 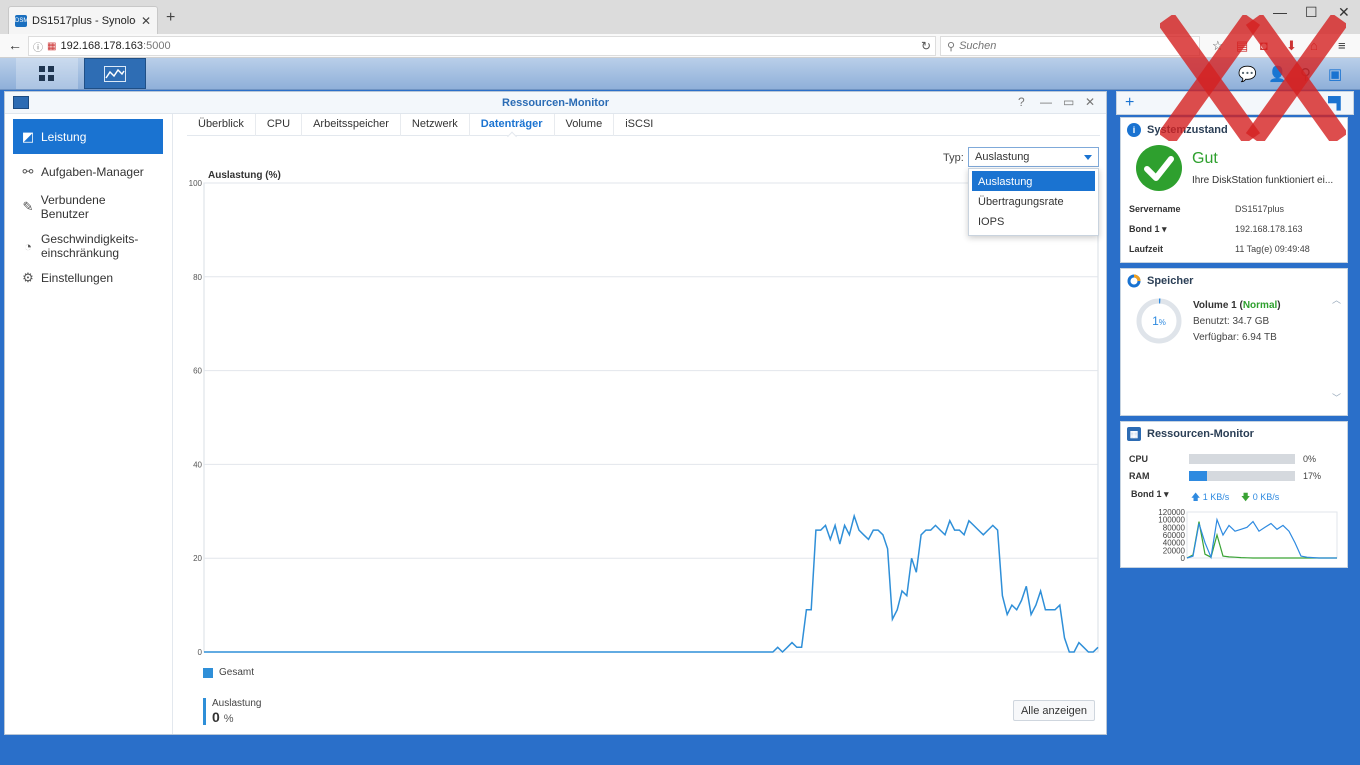 What do you see at coordinates (926, 46) in the screenshot?
I see `reload-icon: ↻` at bounding box center [926, 46].